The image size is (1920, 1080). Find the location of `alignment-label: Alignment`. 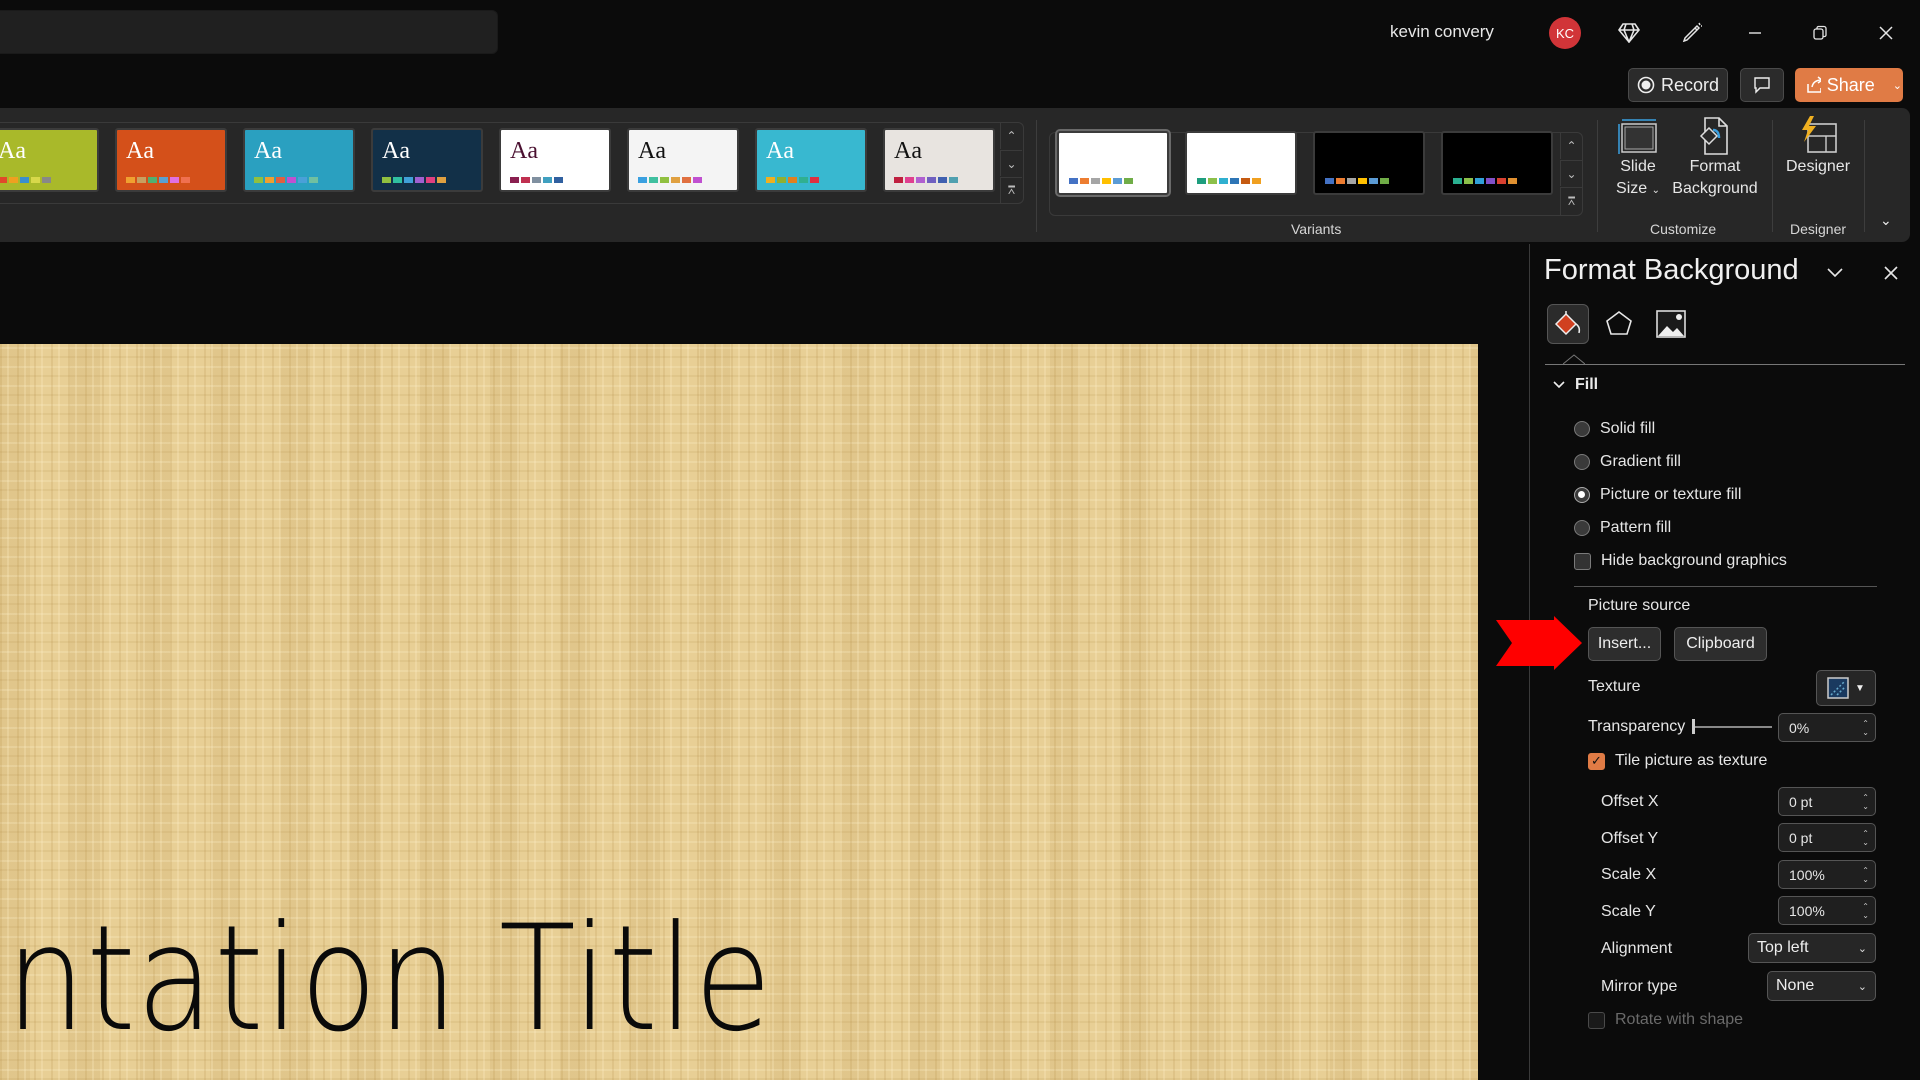

alignment-label: Alignment is located at coordinates (1637, 948).